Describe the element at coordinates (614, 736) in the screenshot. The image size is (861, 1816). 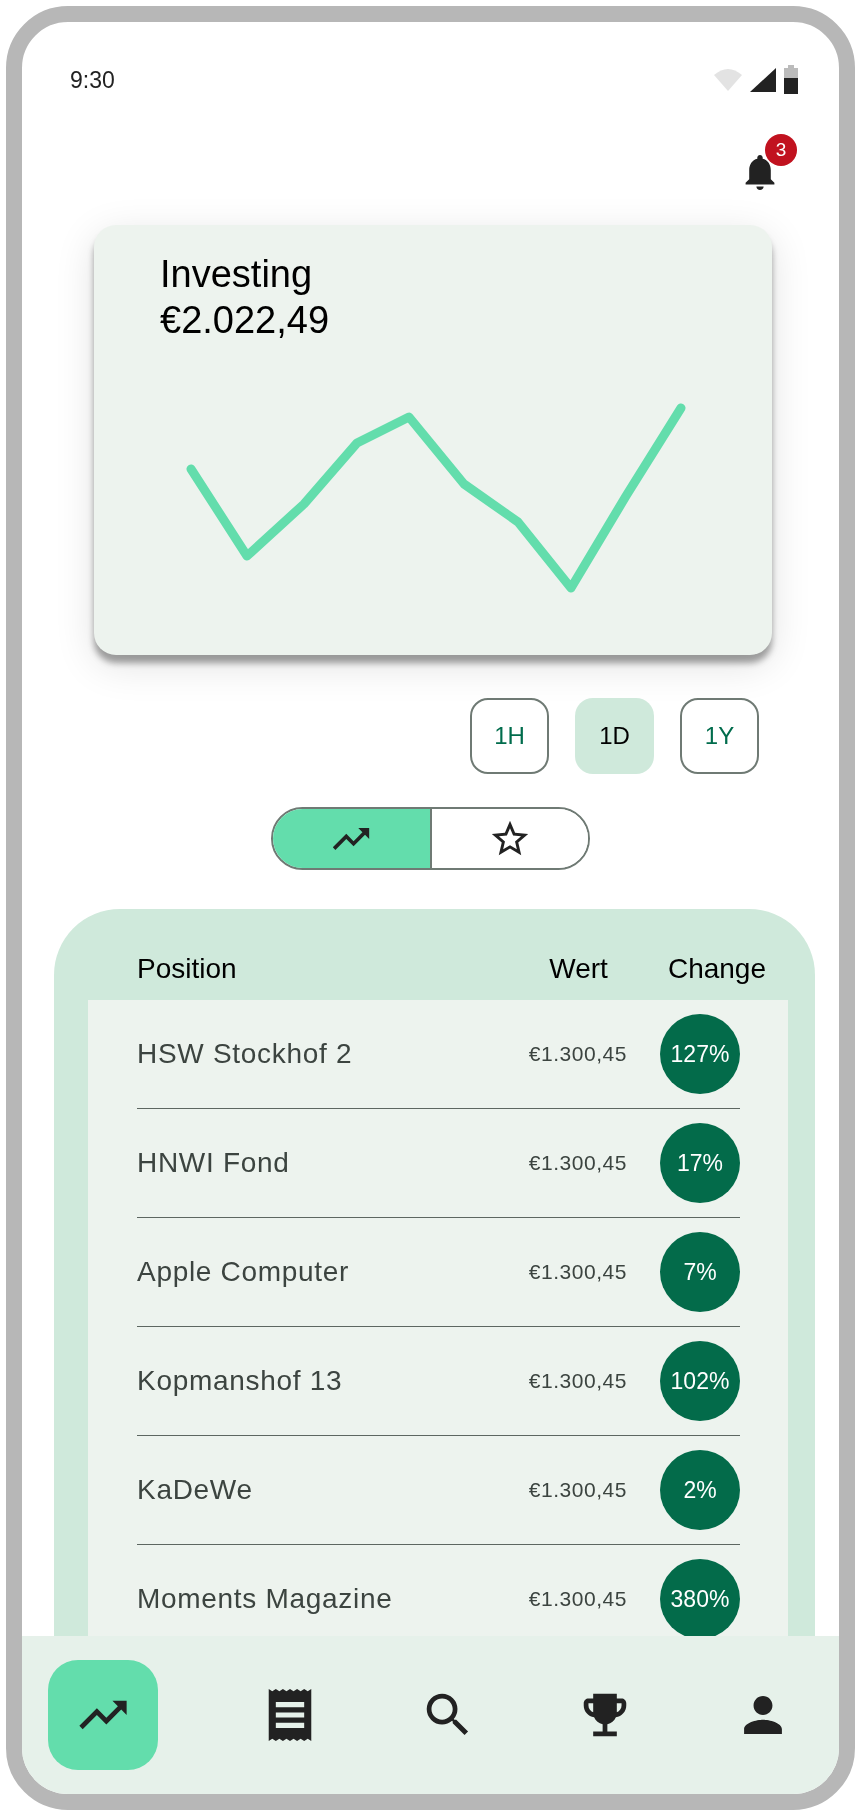
I see `range-button: 1D` at that location.